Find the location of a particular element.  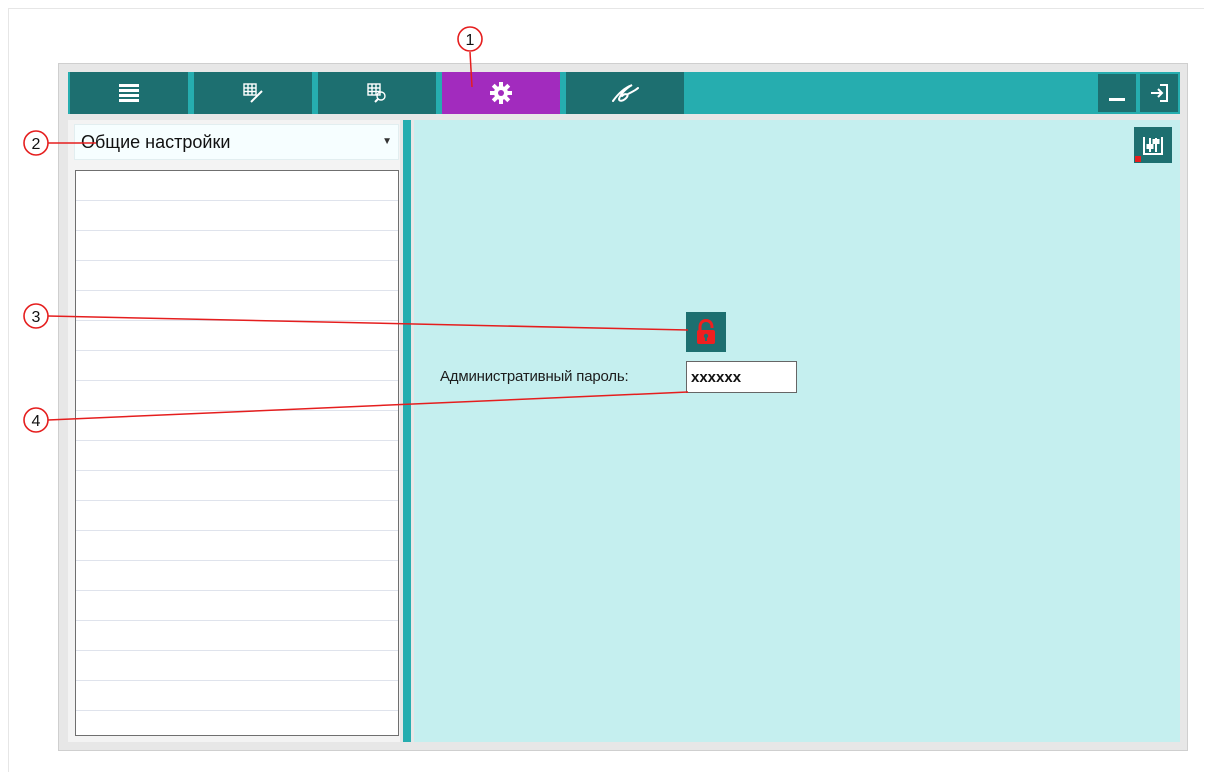

callout-3-label: 3 is located at coordinates (36, 317).